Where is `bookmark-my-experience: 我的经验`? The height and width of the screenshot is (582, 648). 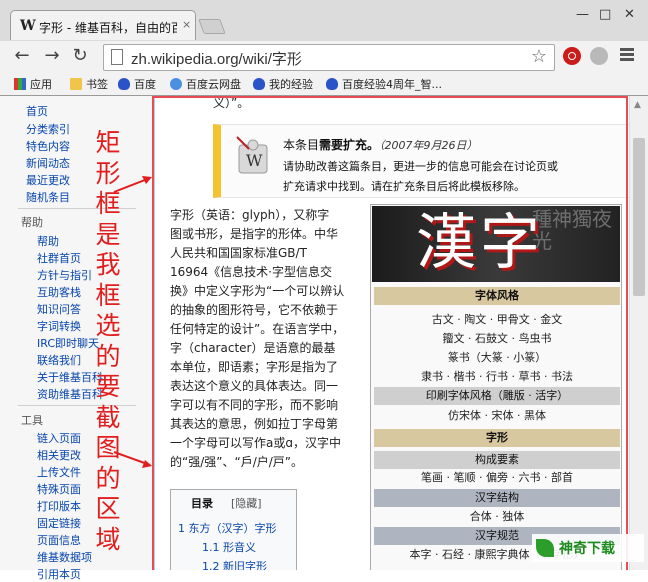 bookmark-my-experience: 我的经验 is located at coordinates (283, 84).